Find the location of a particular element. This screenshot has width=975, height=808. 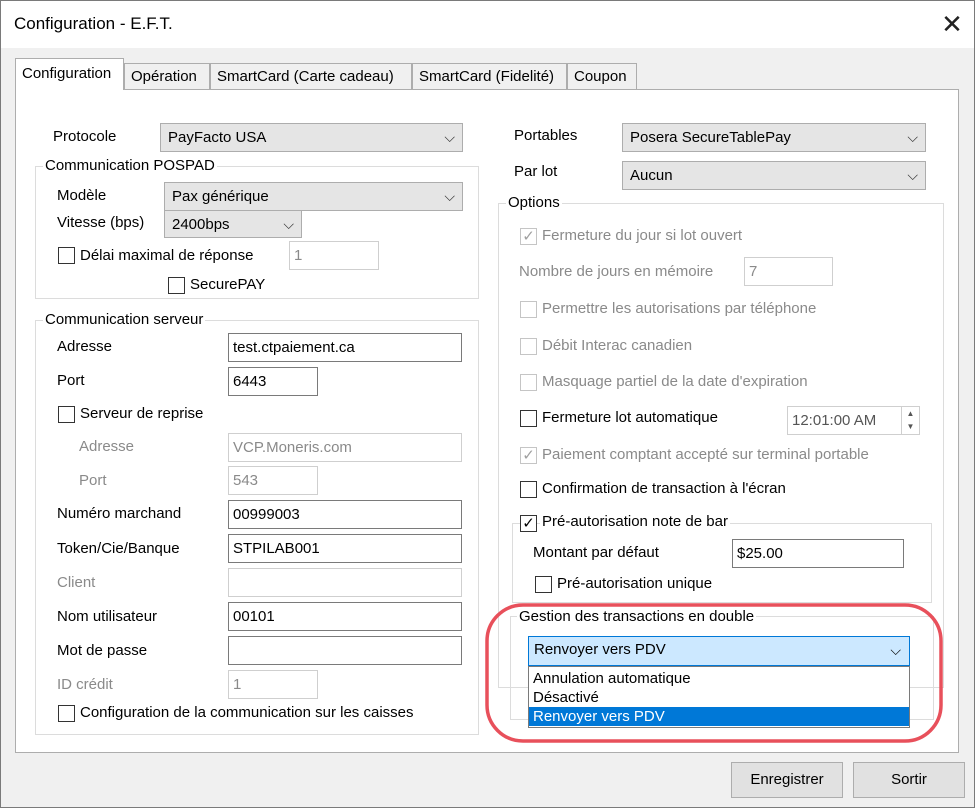

protocole-value: PayFacto USA is located at coordinates (217, 137).